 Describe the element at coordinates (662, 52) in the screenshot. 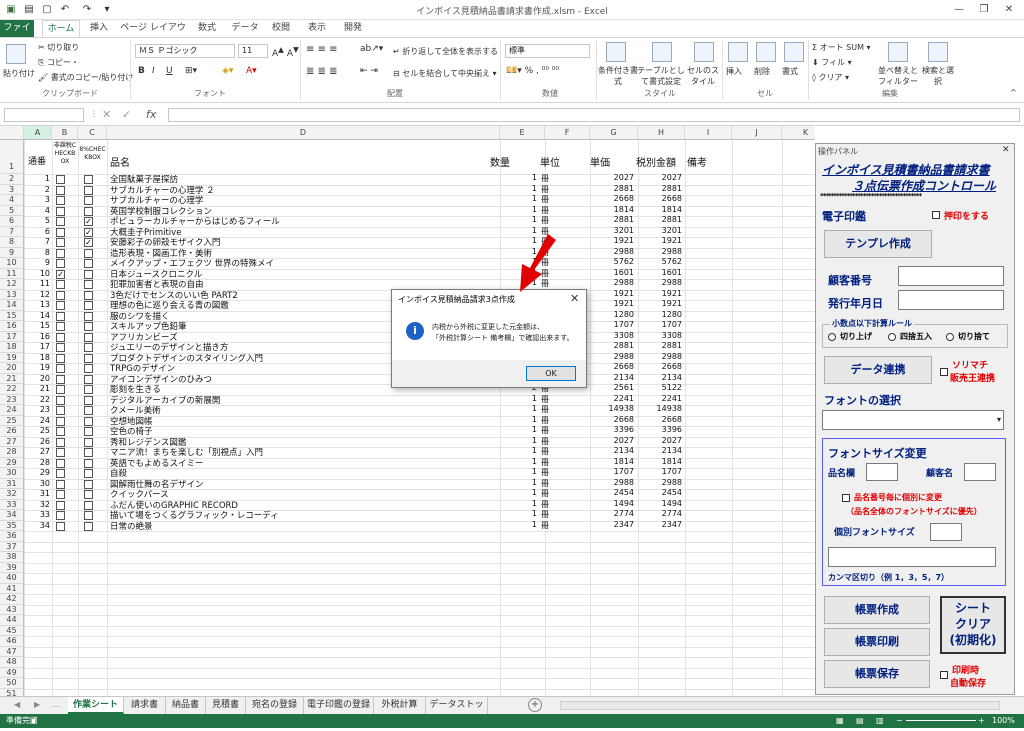

I see `table-format-icon` at that location.